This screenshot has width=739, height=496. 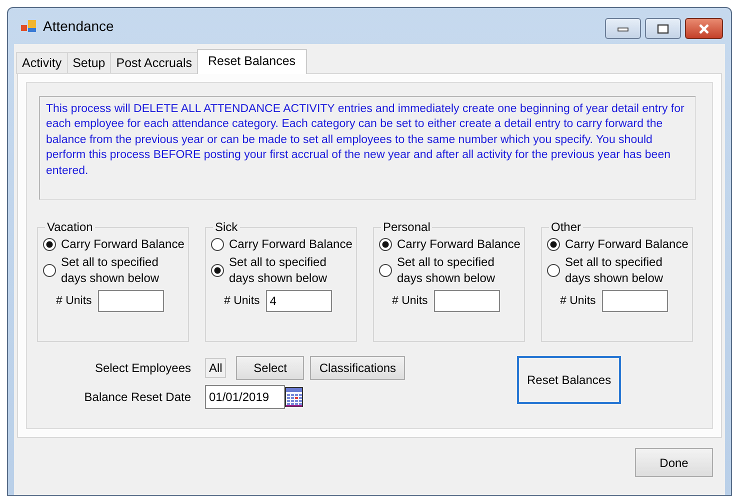 I want to click on close-button, so click(x=704, y=28).